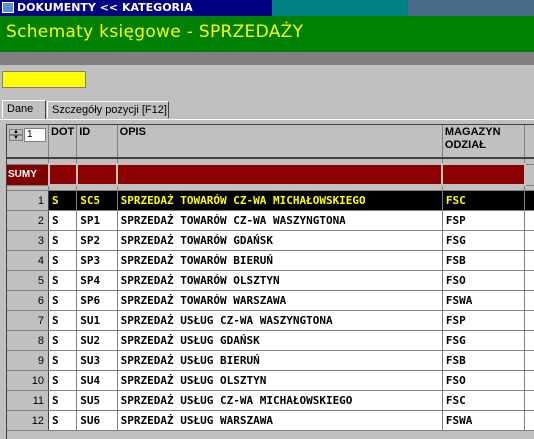 This screenshot has width=534, height=439. Describe the element at coordinates (105, 7) in the screenshot. I see `window-title: DOKUMENTY << KATEGORIA` at that location.